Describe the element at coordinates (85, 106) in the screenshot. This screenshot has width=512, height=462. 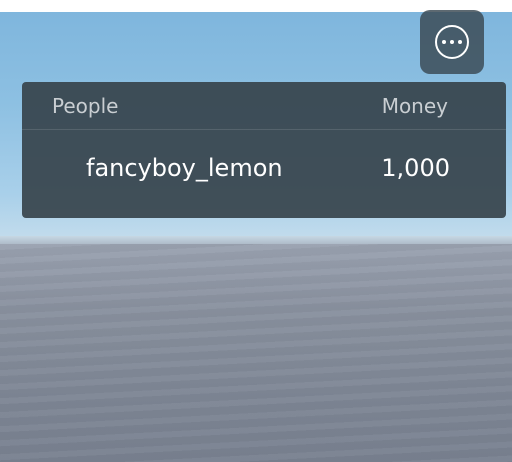
I see `people-column-header: People` at that location.